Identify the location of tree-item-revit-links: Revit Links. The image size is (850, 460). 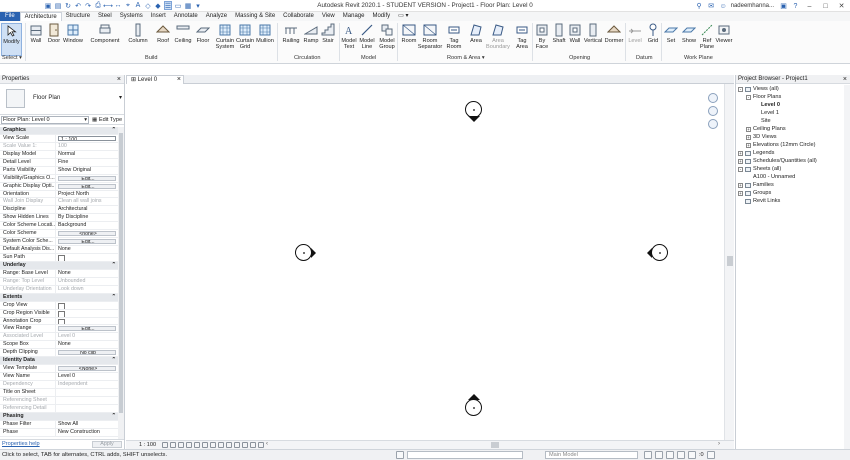
(790, 201).